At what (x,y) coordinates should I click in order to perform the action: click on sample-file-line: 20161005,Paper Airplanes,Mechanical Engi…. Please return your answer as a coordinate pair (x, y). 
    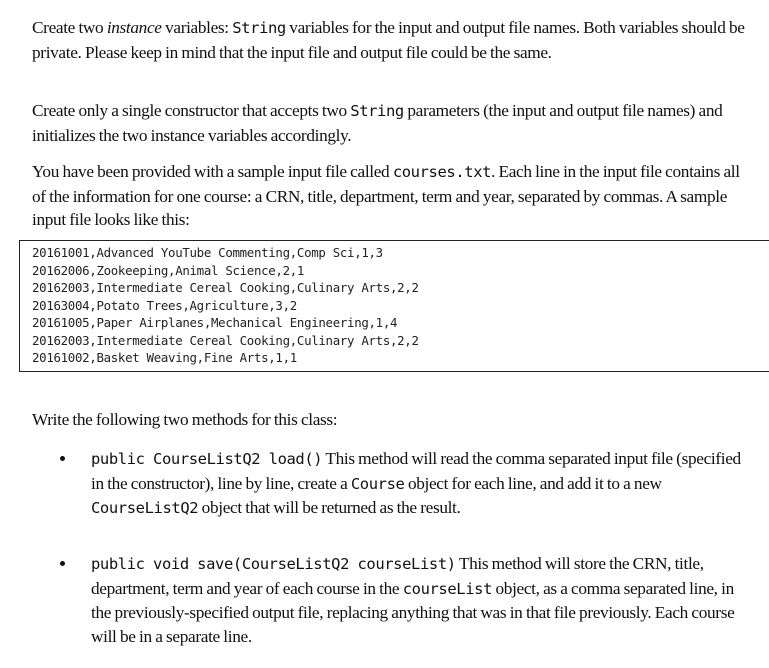
    Looking at the image, I should click on (215, 322).